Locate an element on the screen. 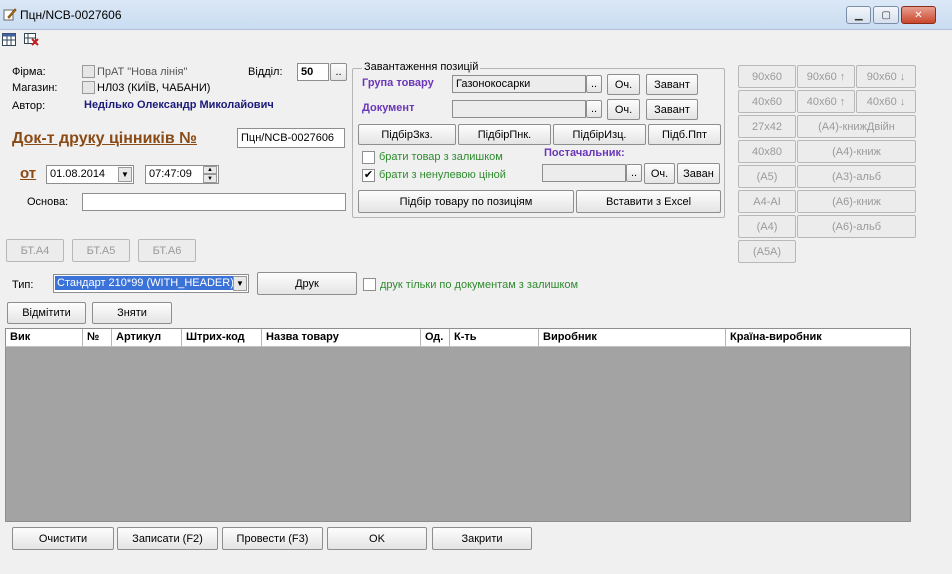 The image size is (952, 574). column-header: Назва товару is located at coordinates (341, 338).